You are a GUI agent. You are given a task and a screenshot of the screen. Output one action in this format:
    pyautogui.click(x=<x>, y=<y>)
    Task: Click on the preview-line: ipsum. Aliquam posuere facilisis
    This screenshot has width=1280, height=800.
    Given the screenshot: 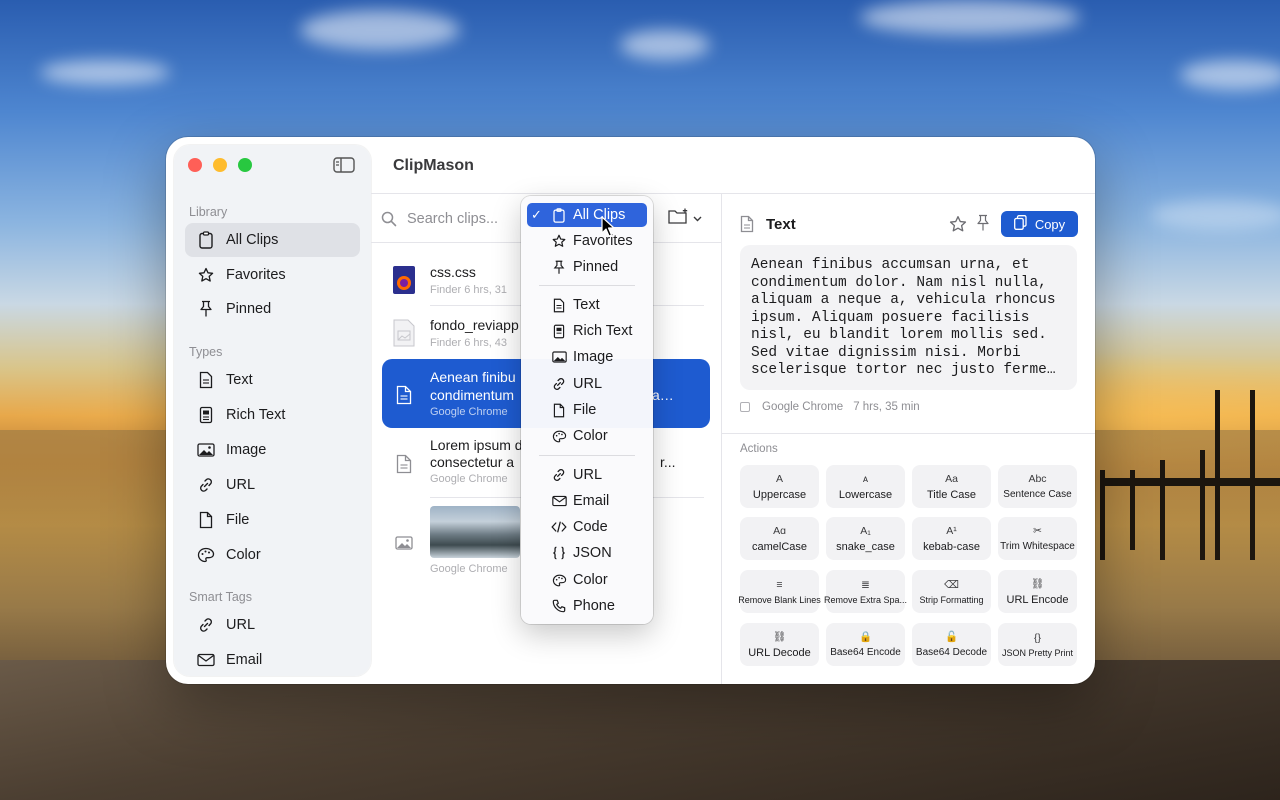 What is the action you would take?
    pyautogui.click(x=890, y=317)
    